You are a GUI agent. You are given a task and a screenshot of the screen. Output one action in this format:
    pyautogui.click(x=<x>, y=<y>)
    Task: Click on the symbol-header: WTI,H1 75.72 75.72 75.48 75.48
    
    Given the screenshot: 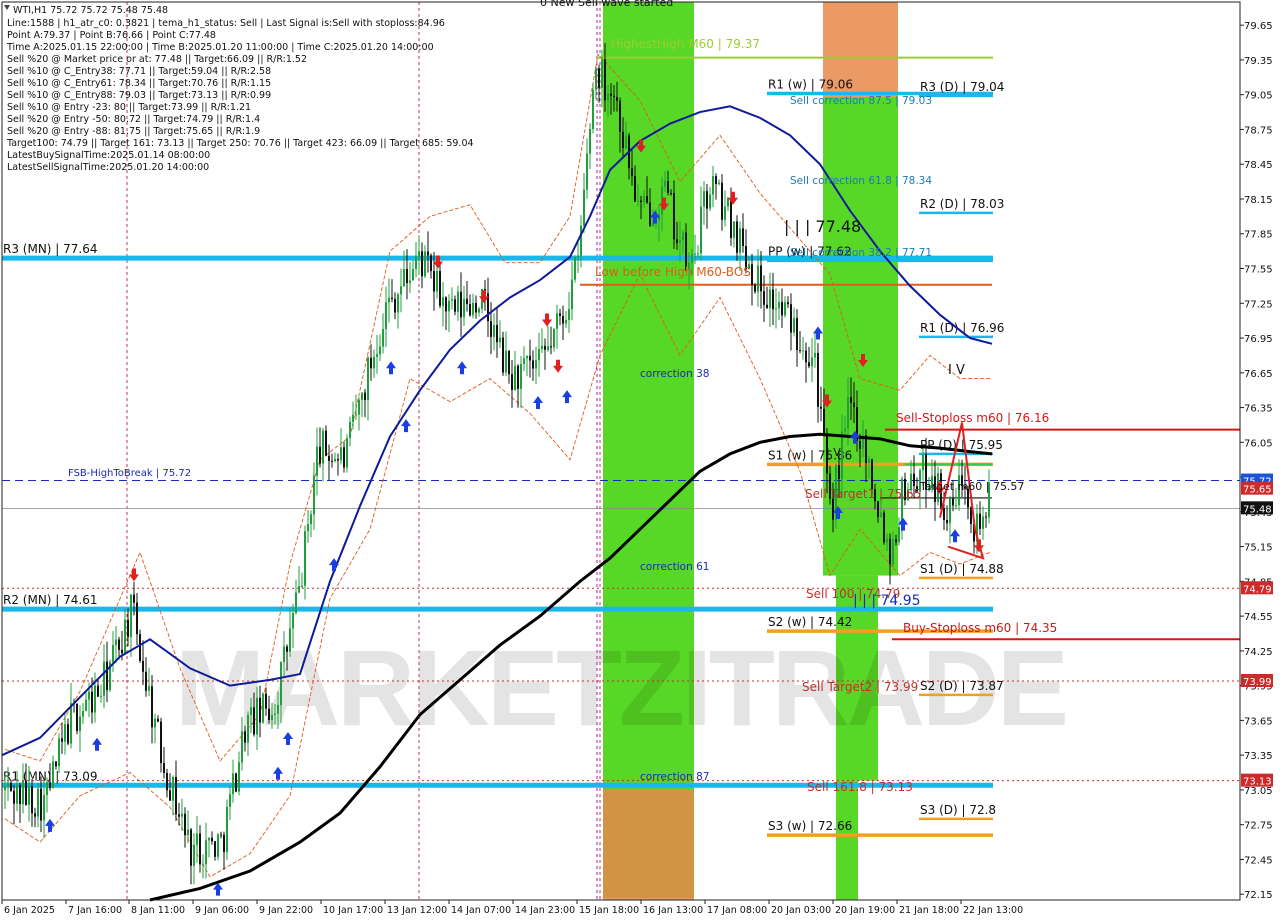 What is the action you would take?
    pyautogui.click(x=90, y=10)
    